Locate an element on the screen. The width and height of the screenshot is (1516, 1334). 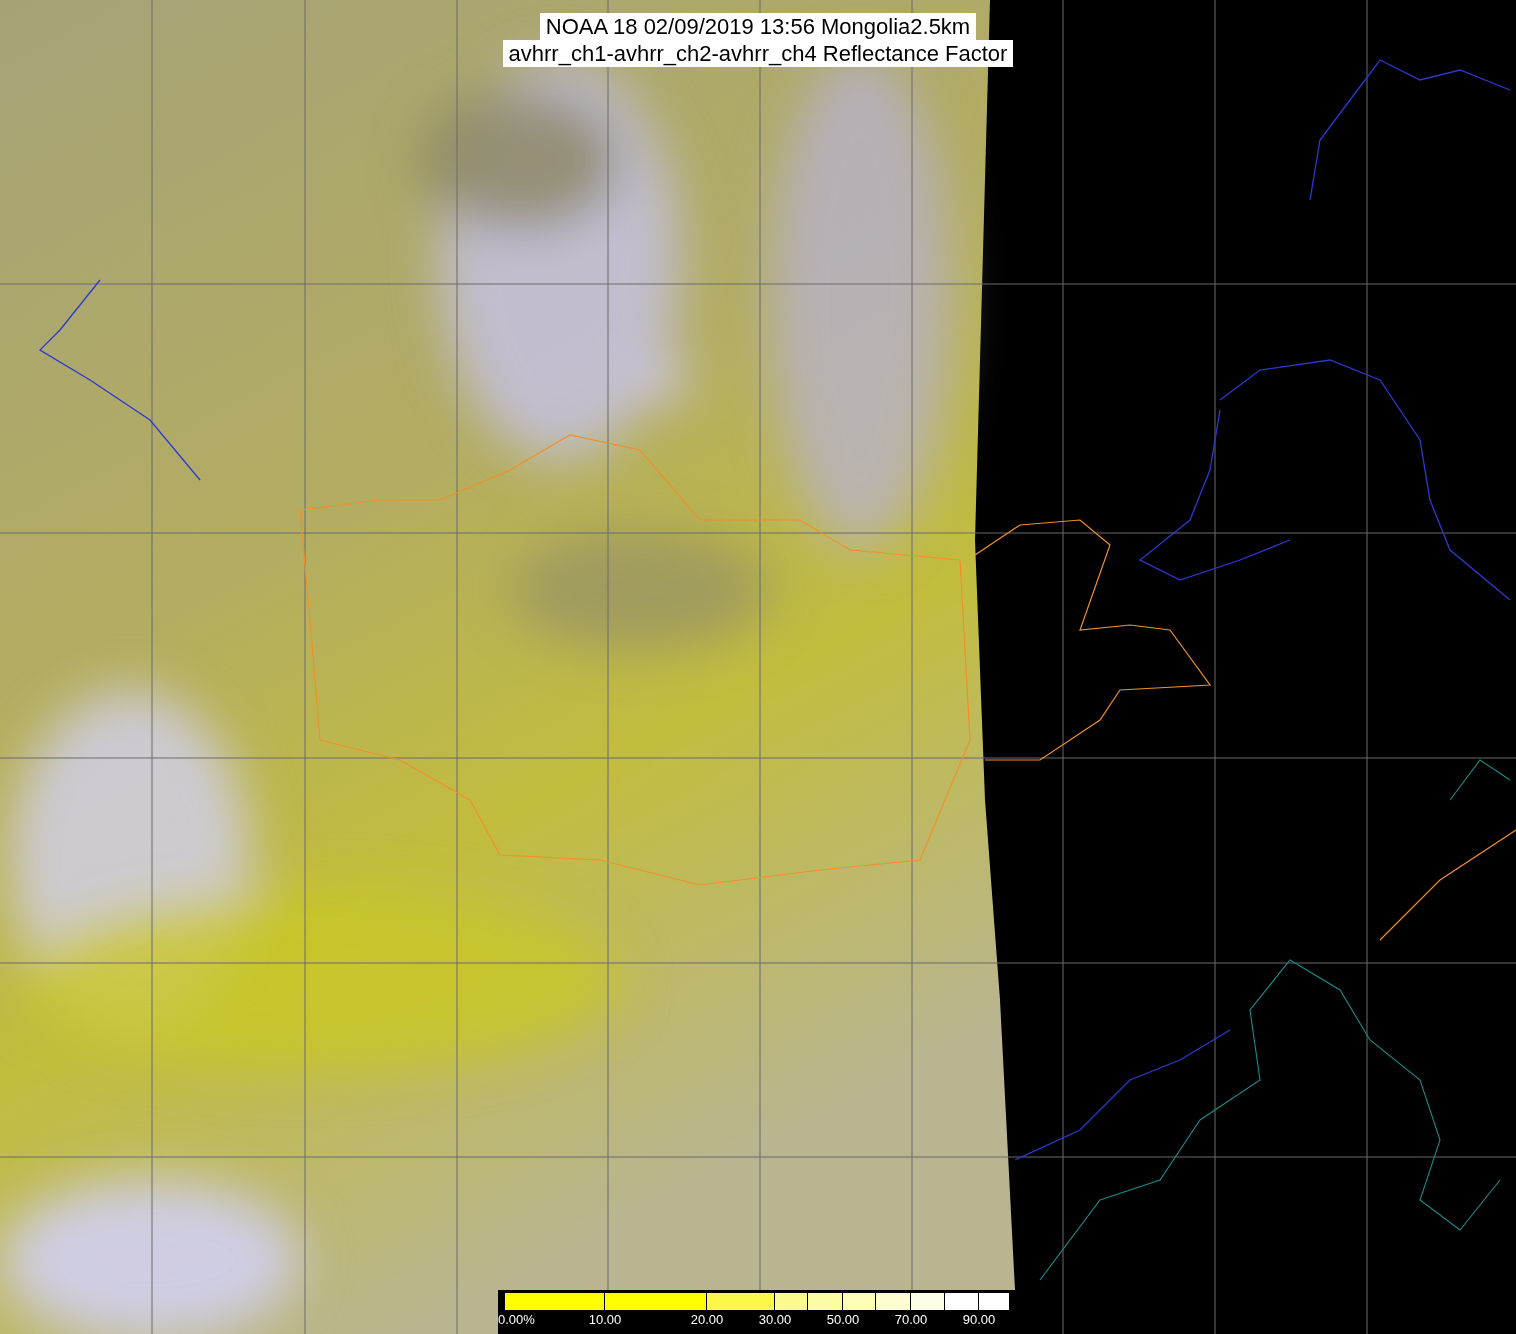
map-title: avhrr_ch1-avhrr_ch2-avhrr_ch4 Reflectance Factor is located at coordinates (758, 53).